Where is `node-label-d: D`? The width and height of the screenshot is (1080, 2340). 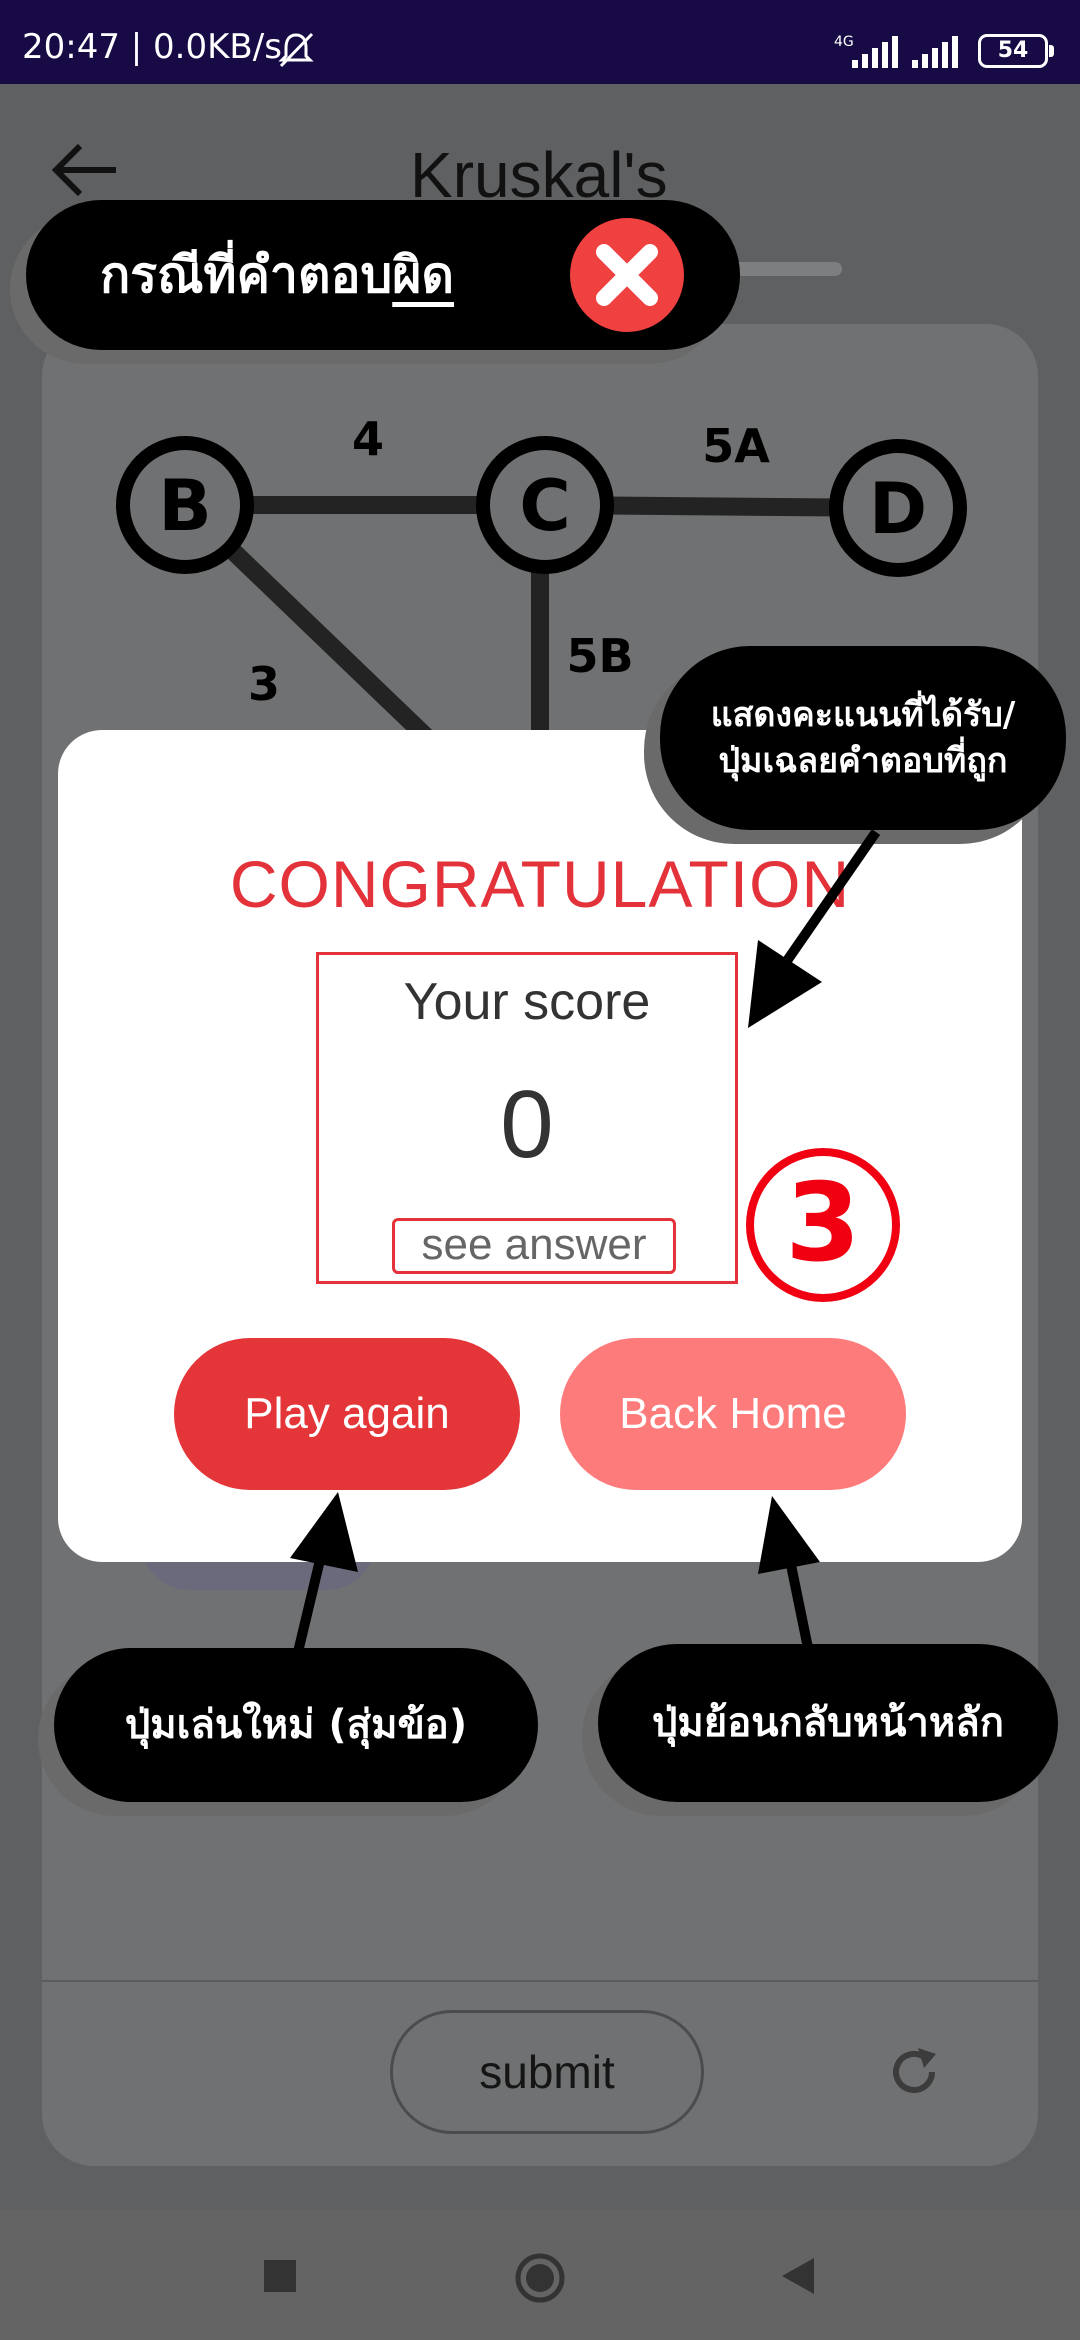 node-label-d: D is located at coordinates (898, 509).